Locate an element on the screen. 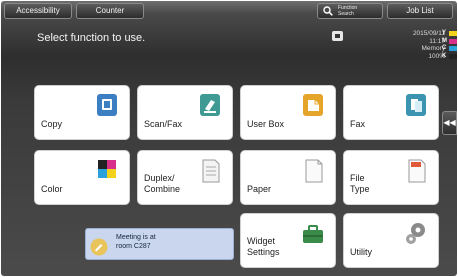 The height and width of the screenshot is (277, 458). pencil-icon is located at coordinates (99, 247).